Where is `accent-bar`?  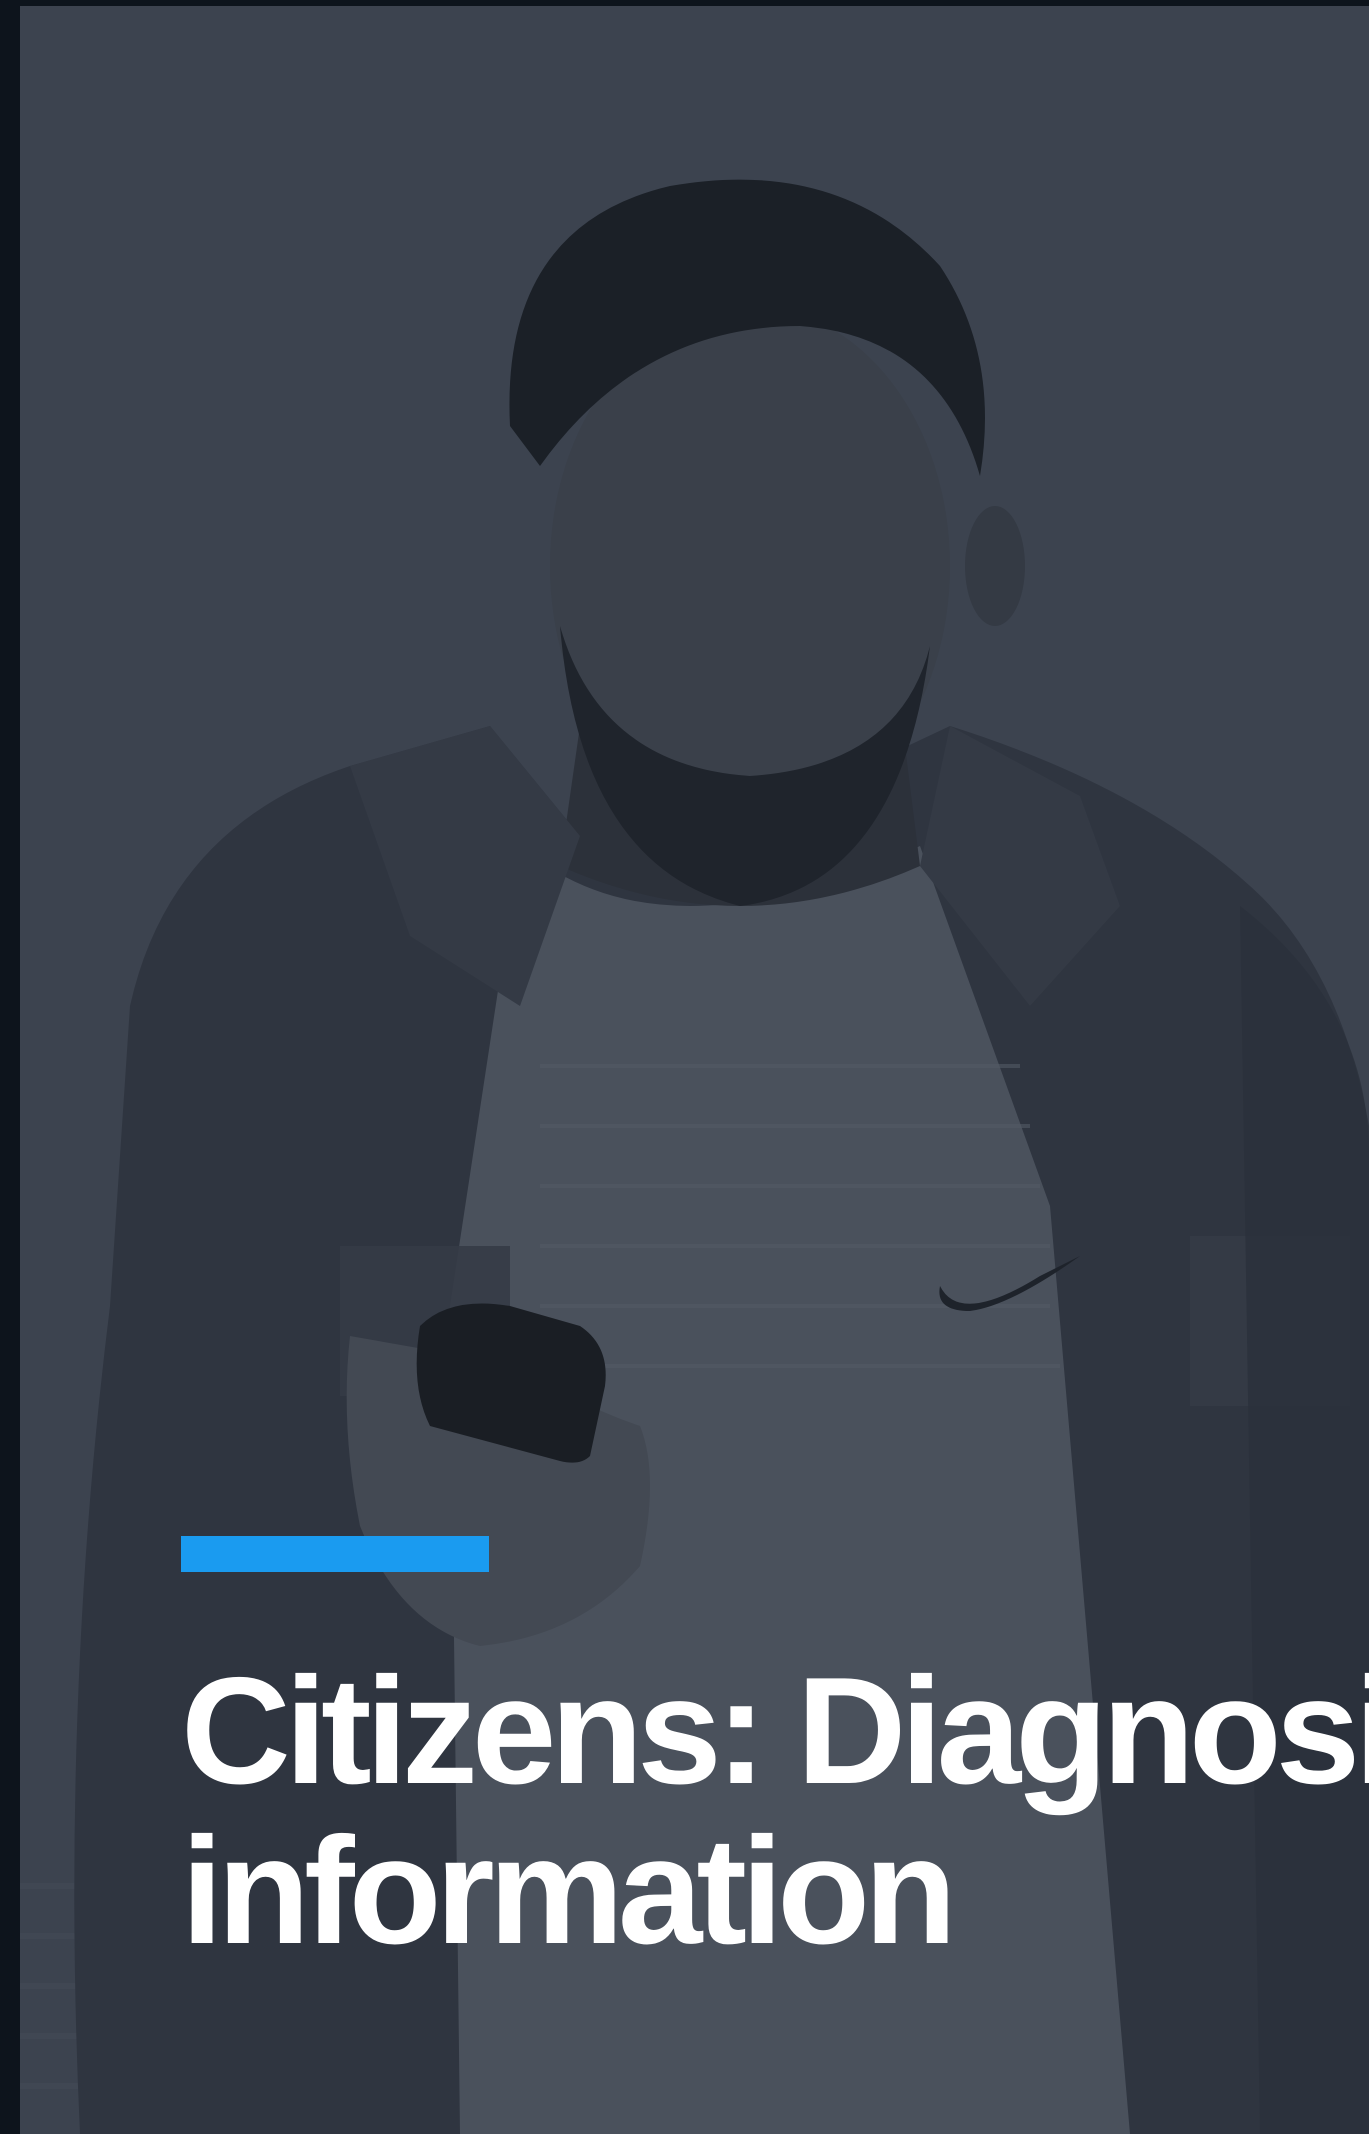
accent-bar is located at coordinates (335, 1554).